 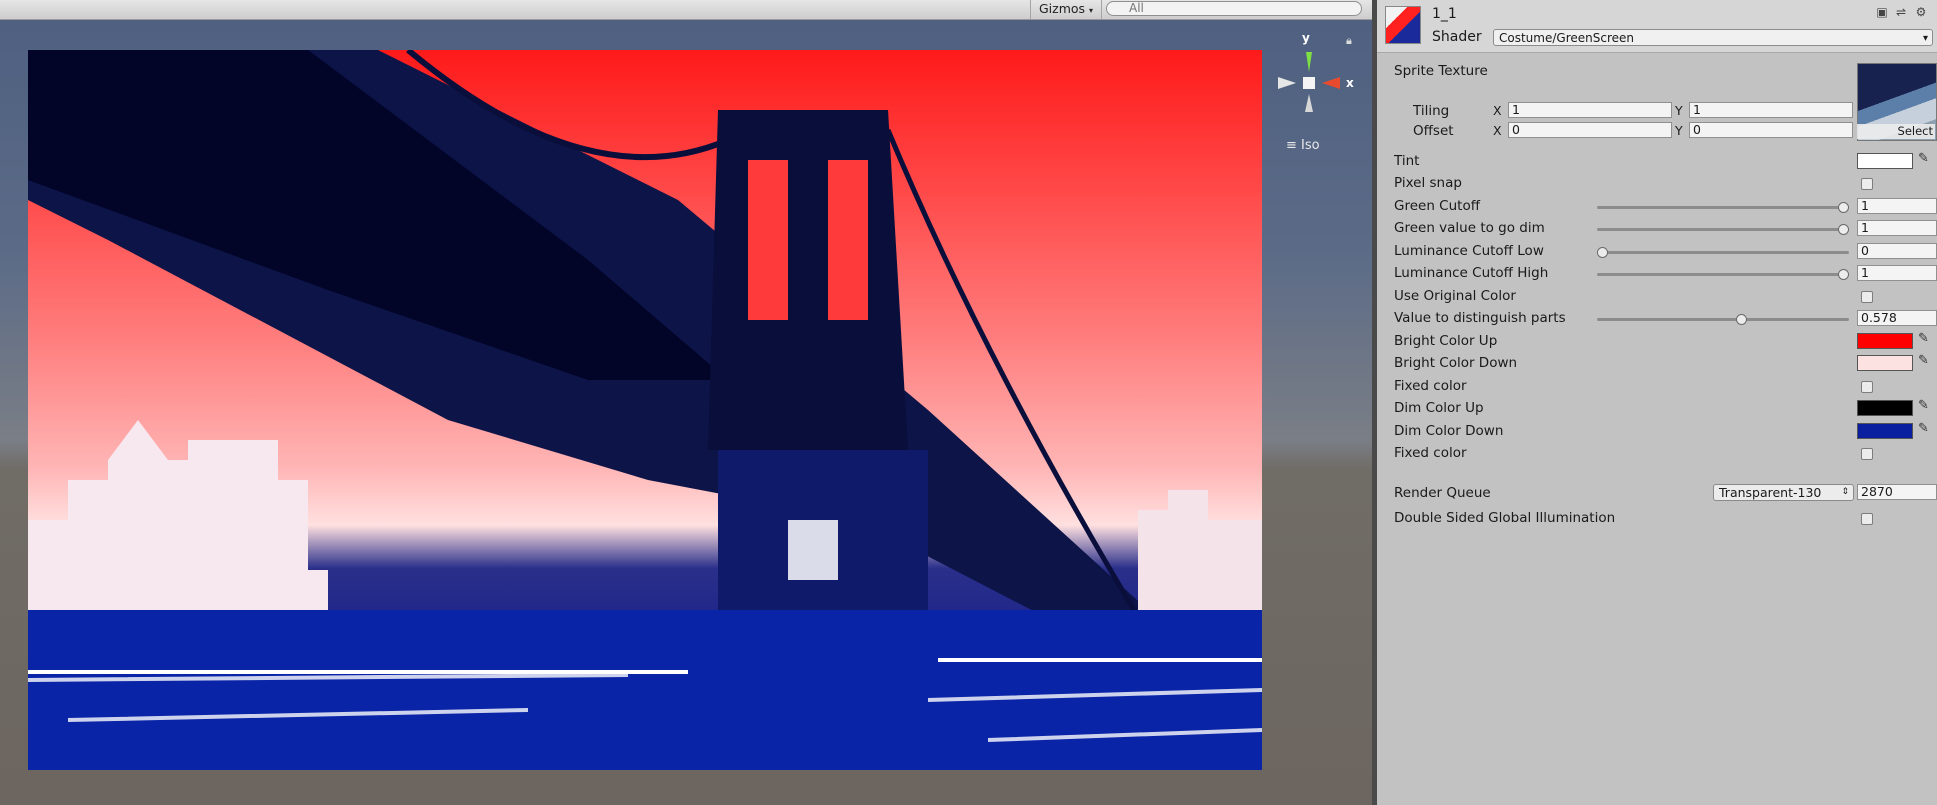 What do you see at coordinates (1309, 62) in the screenshot?
I see `gizmo-y-cone` at bounding box center [1309, 62].